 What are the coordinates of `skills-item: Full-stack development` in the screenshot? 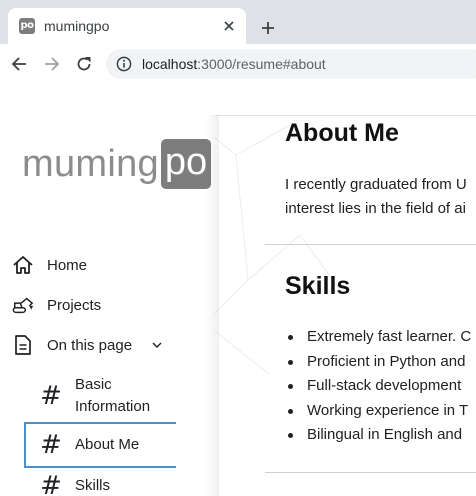 It's located at (378, 386).